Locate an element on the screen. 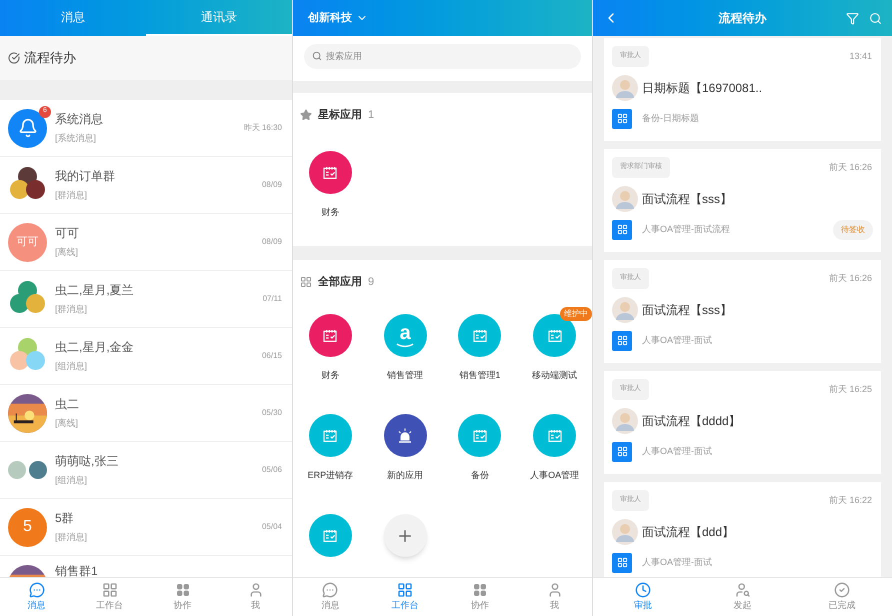  chat-time: 05/06 is located at coordinates (272, 470).